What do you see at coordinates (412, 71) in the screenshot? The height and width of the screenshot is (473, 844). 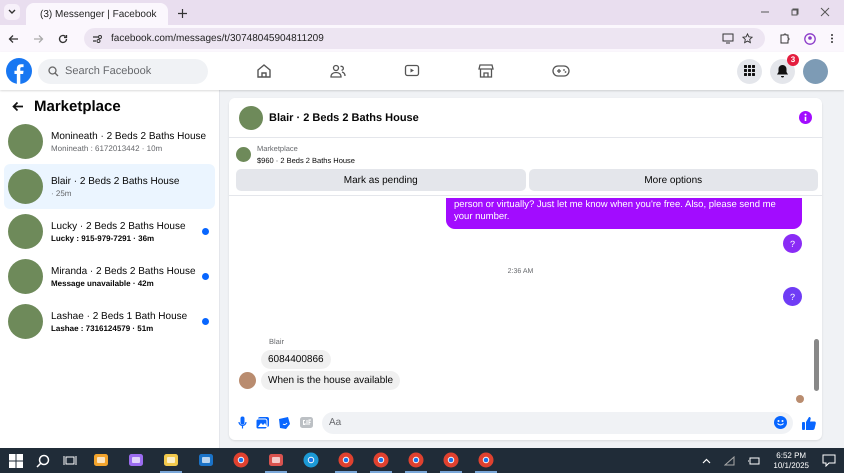 I see `video-icon` at bounding box center [412, 71].